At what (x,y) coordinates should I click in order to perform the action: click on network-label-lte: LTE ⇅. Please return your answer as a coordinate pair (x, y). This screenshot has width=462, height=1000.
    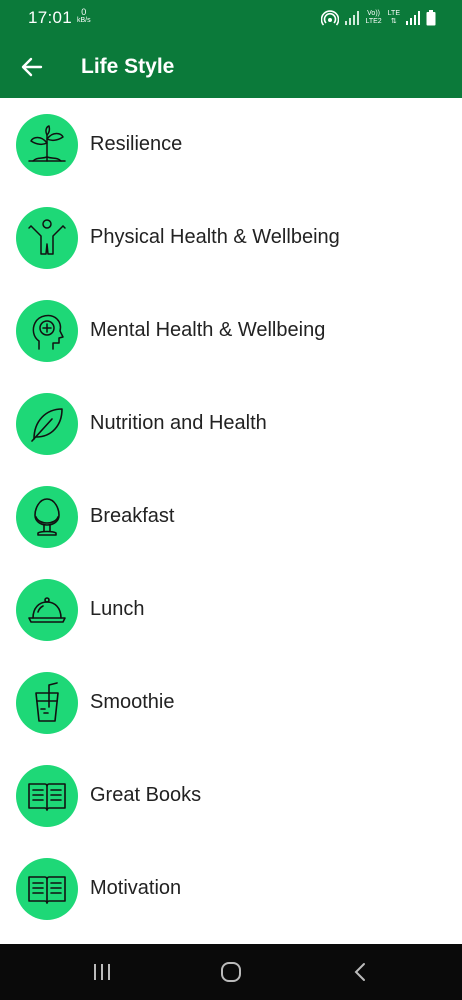
    Looking at the image, I should click on (394, 18).